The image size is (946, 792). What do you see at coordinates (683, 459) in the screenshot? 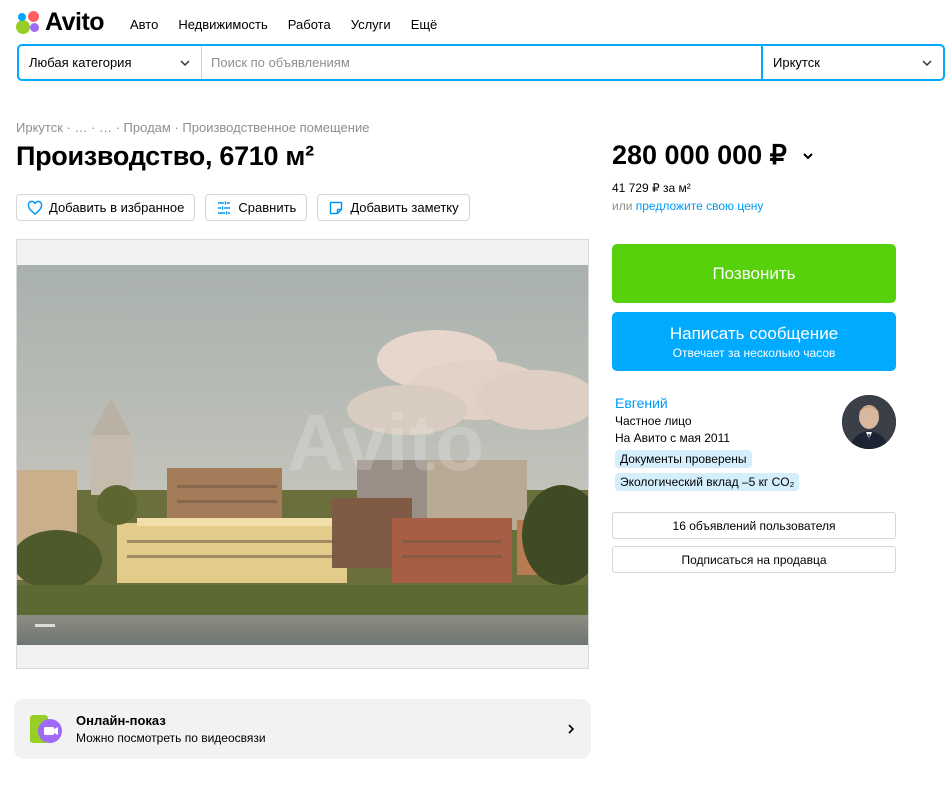
I see `documents-verified-badge: Документы проверены` at bounding box center [683, 459].